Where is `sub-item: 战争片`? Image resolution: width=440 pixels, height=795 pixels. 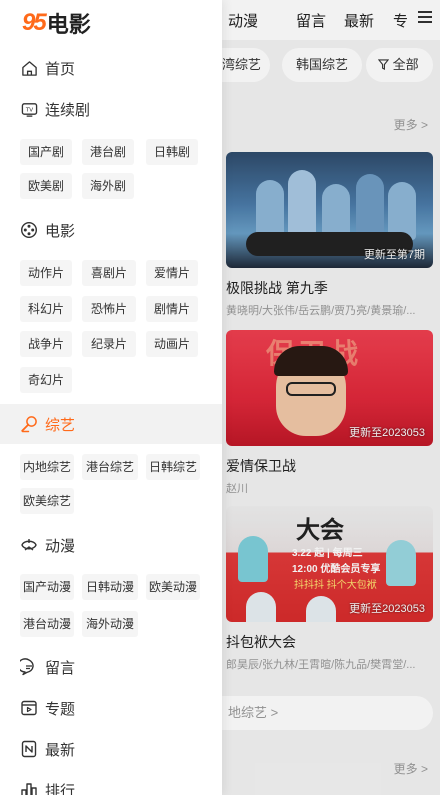
sub-item: 战争片 is located at coordinates (46, 344).